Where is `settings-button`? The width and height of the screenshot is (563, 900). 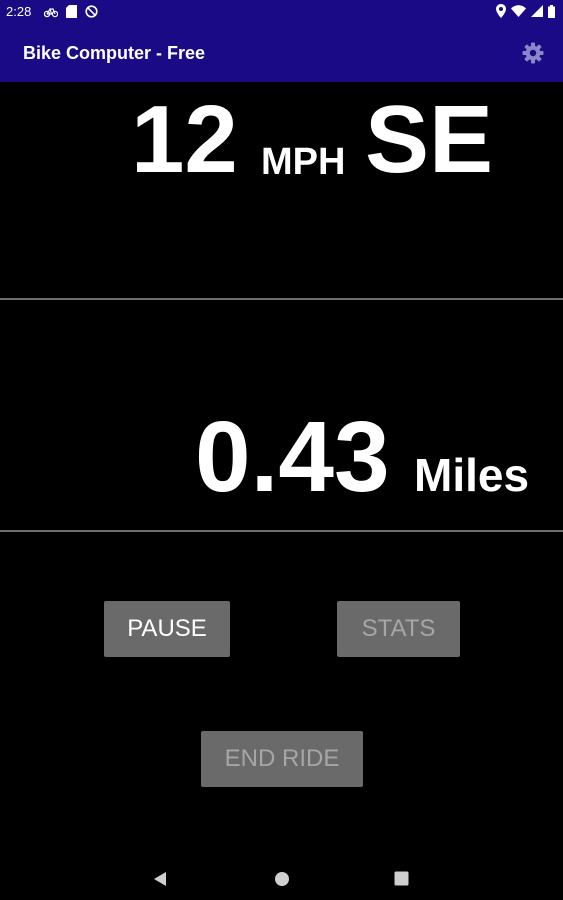
settings-button is located at coordinates (533, 53).